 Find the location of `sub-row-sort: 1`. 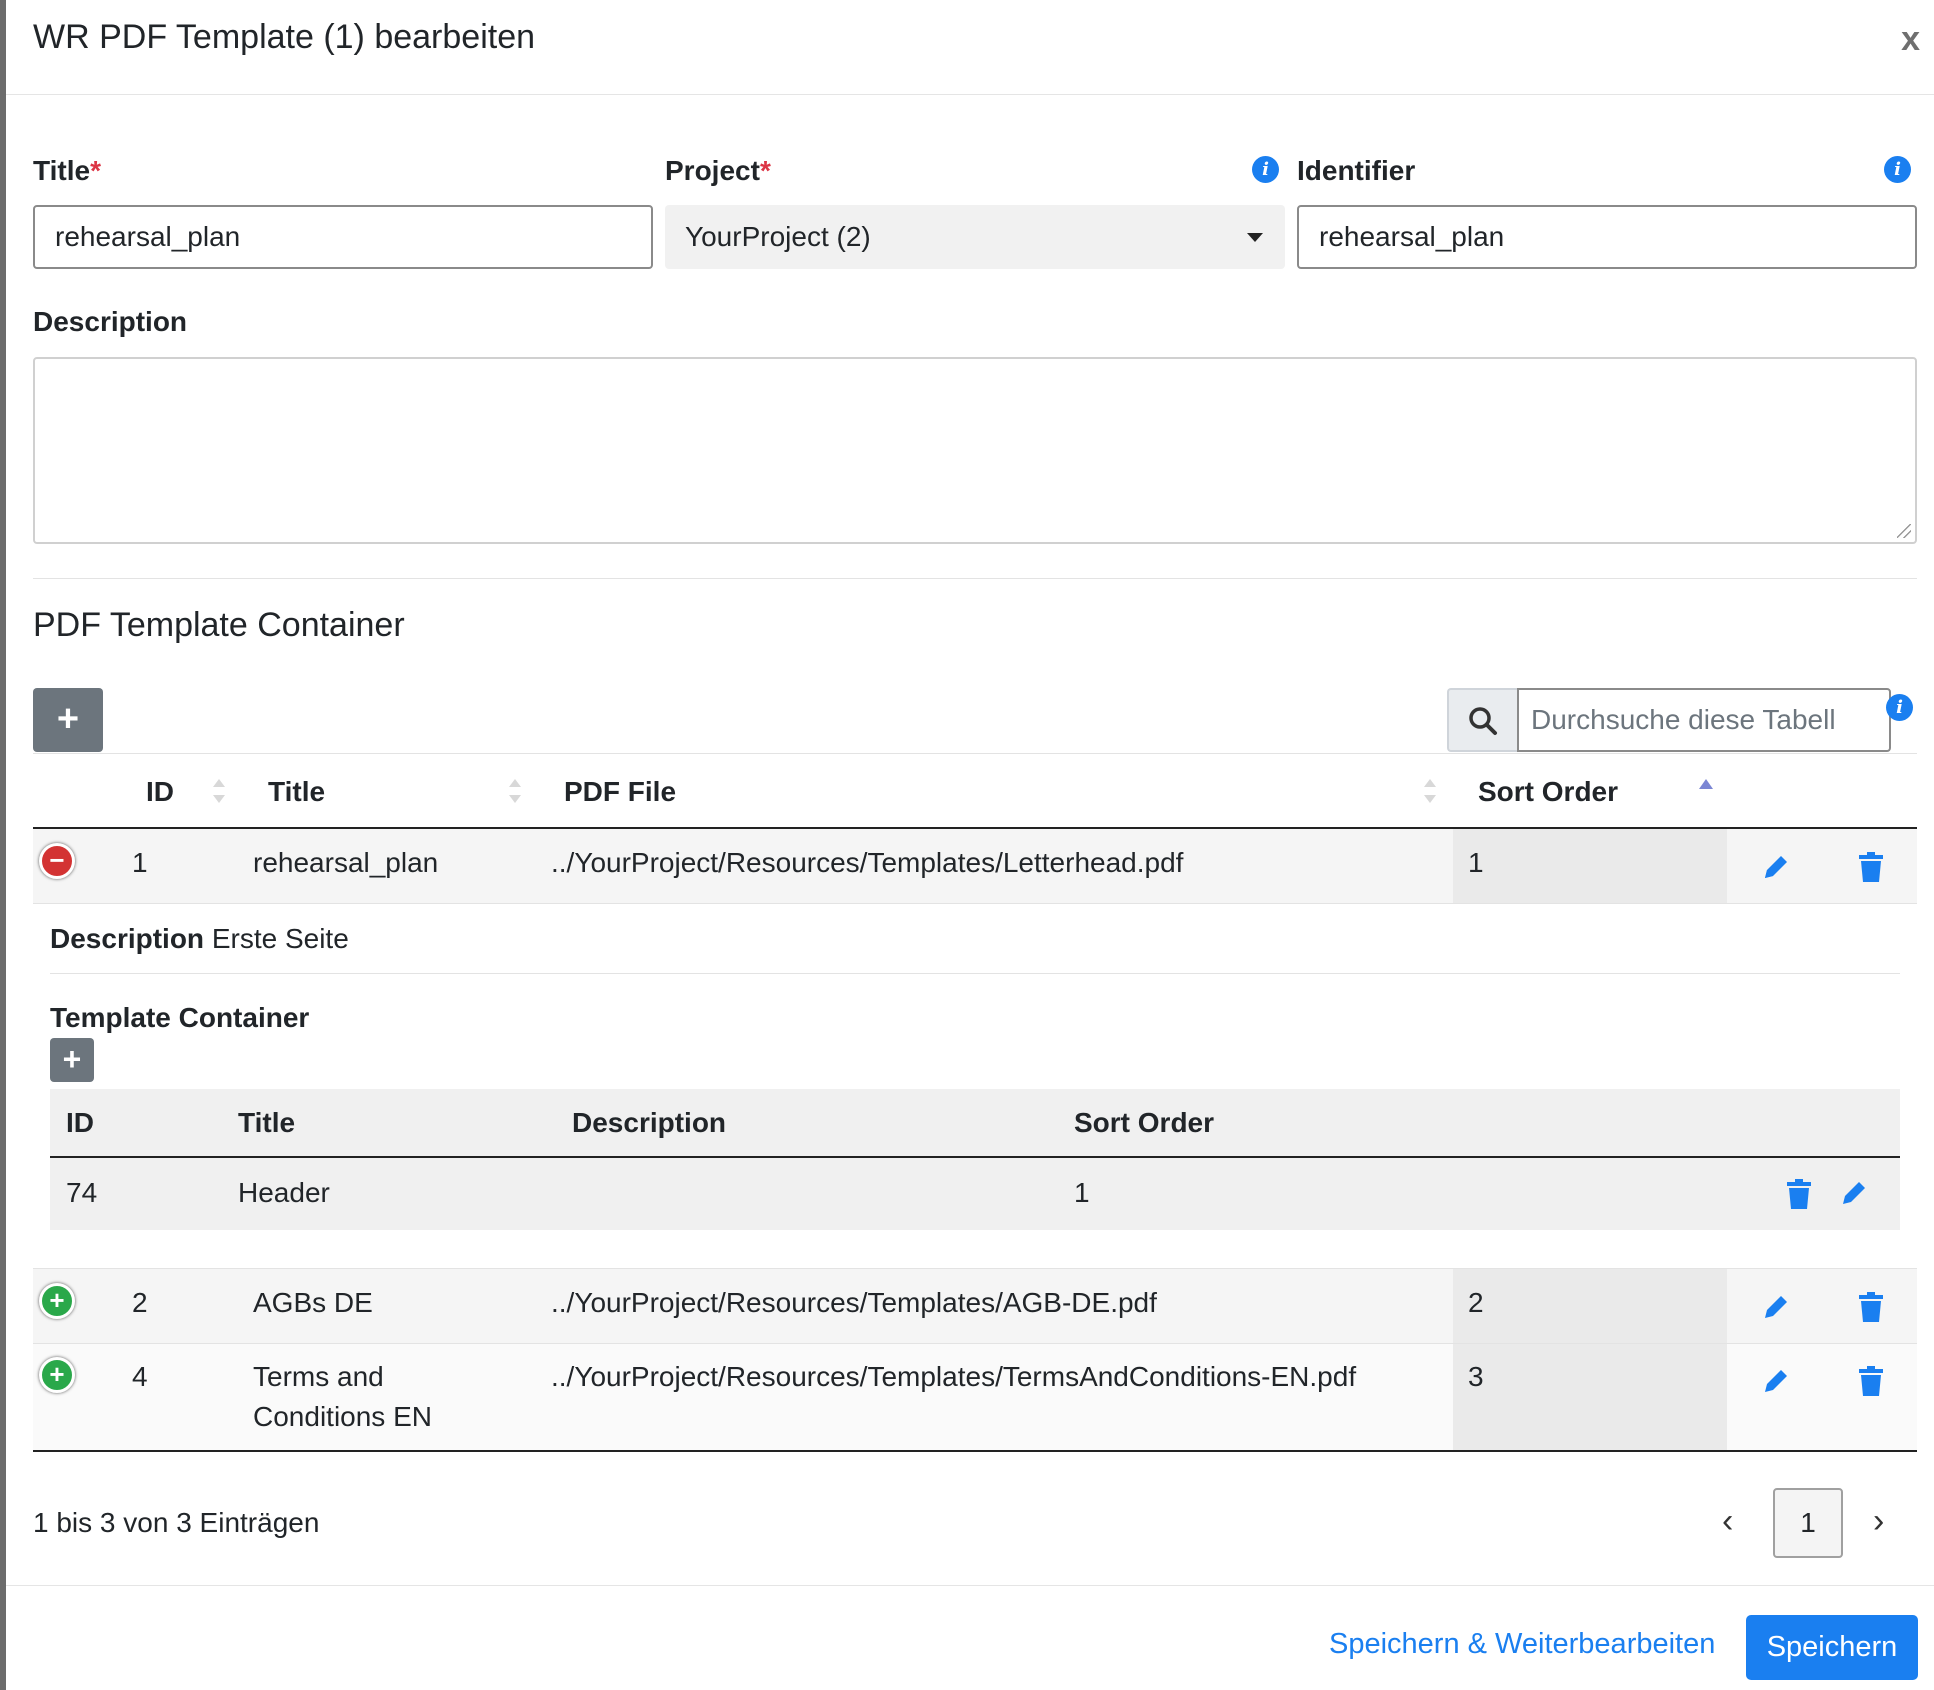

sub-row-sort: 1 is located at coordinates (1082, 1192).